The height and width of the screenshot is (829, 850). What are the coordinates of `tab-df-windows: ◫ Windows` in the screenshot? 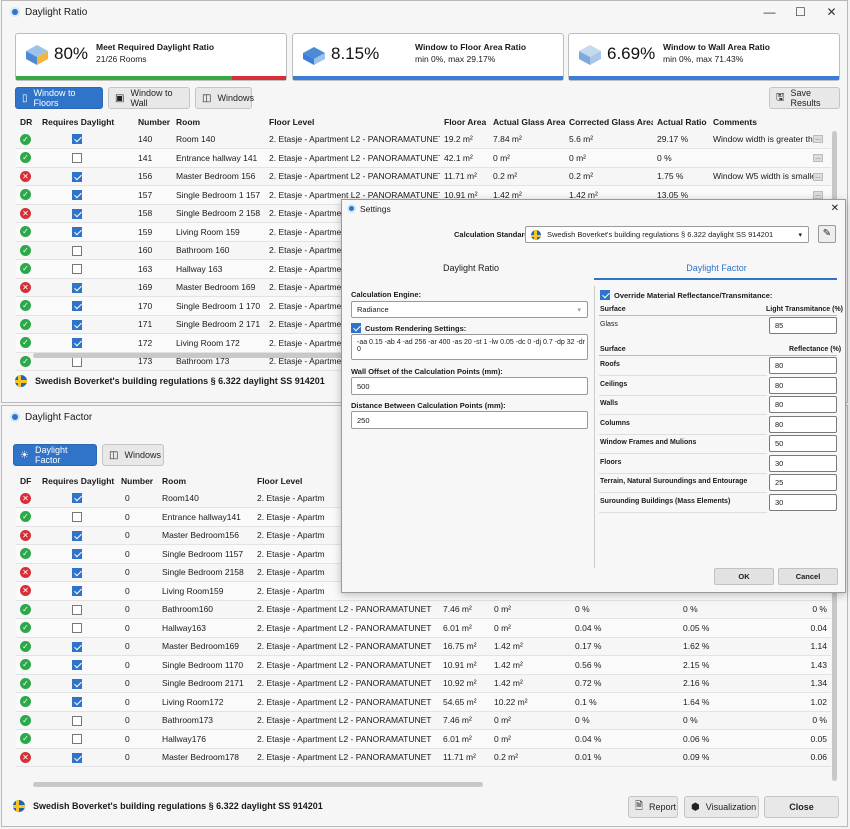 It's located at (133, 455).